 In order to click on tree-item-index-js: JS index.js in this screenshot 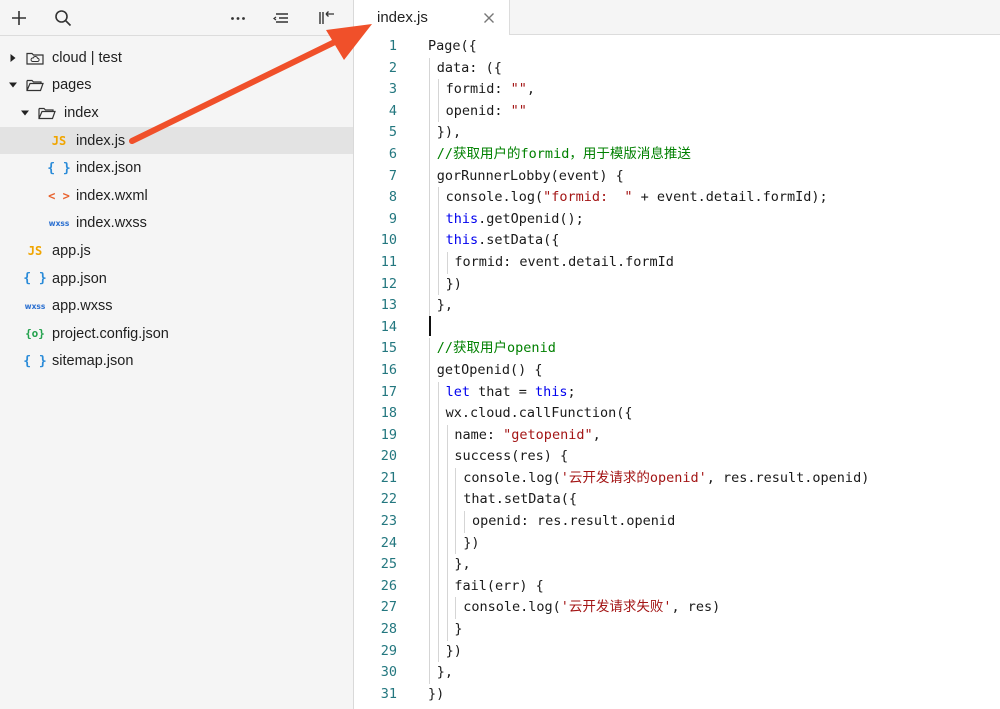, I will do `click(176, 140)`.